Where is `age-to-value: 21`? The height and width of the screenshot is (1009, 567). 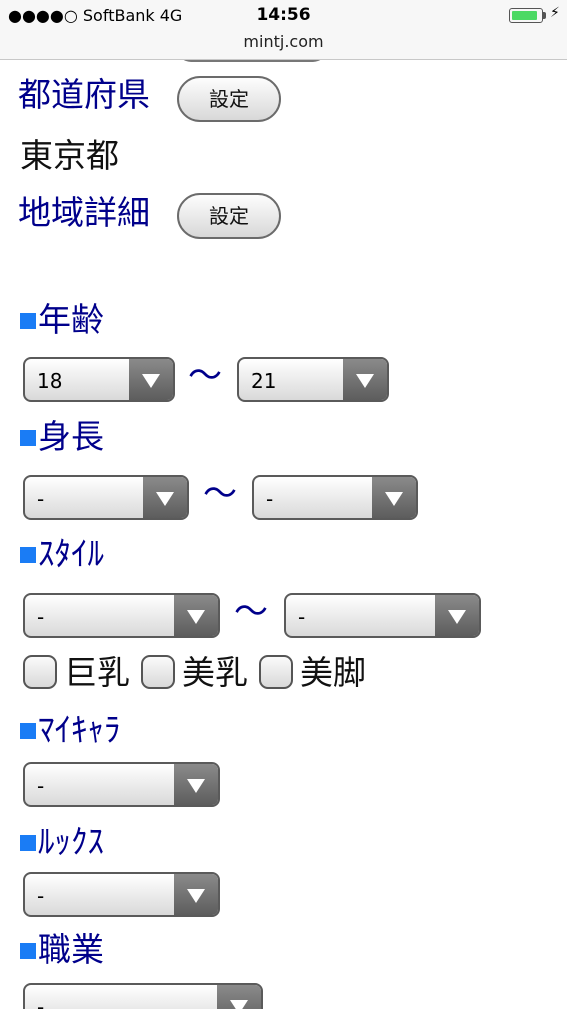
age-to-value: 21 is located at coordinates (264, 381).